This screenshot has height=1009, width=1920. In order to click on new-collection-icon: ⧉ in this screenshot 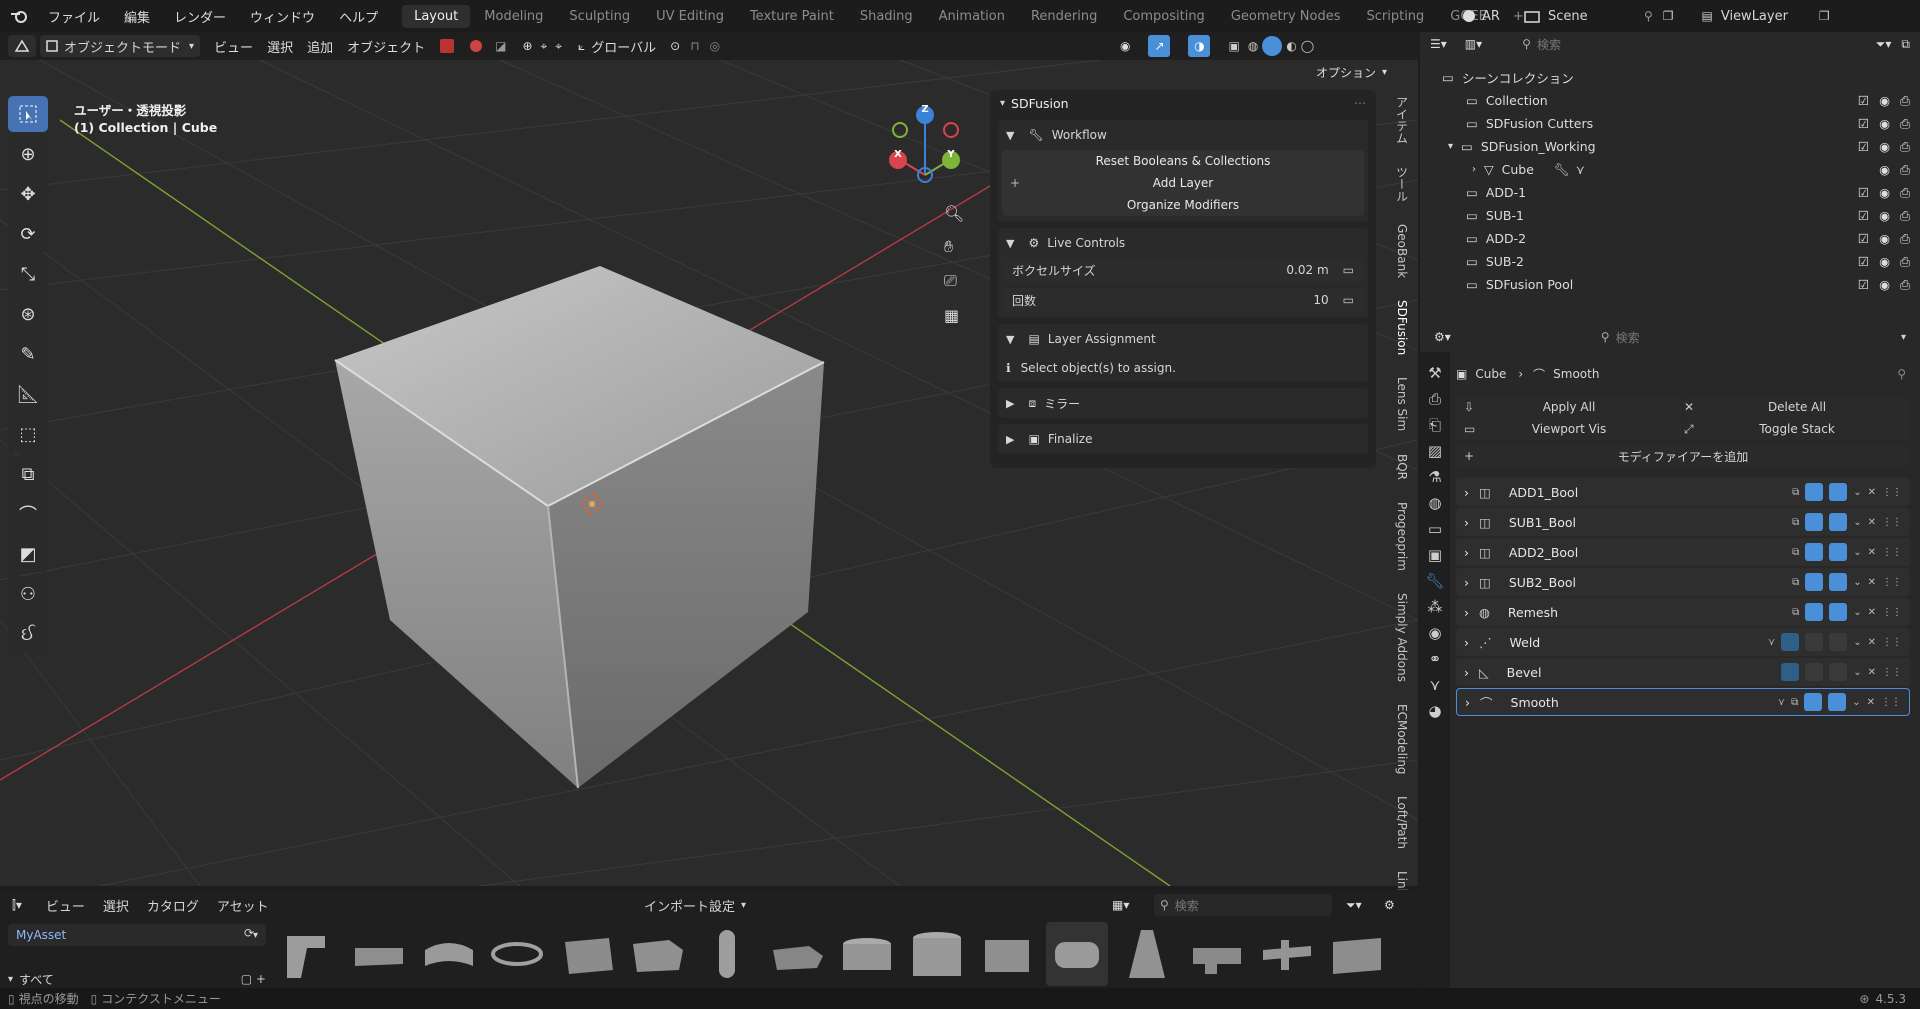, I will do `click(1905, 44)`.